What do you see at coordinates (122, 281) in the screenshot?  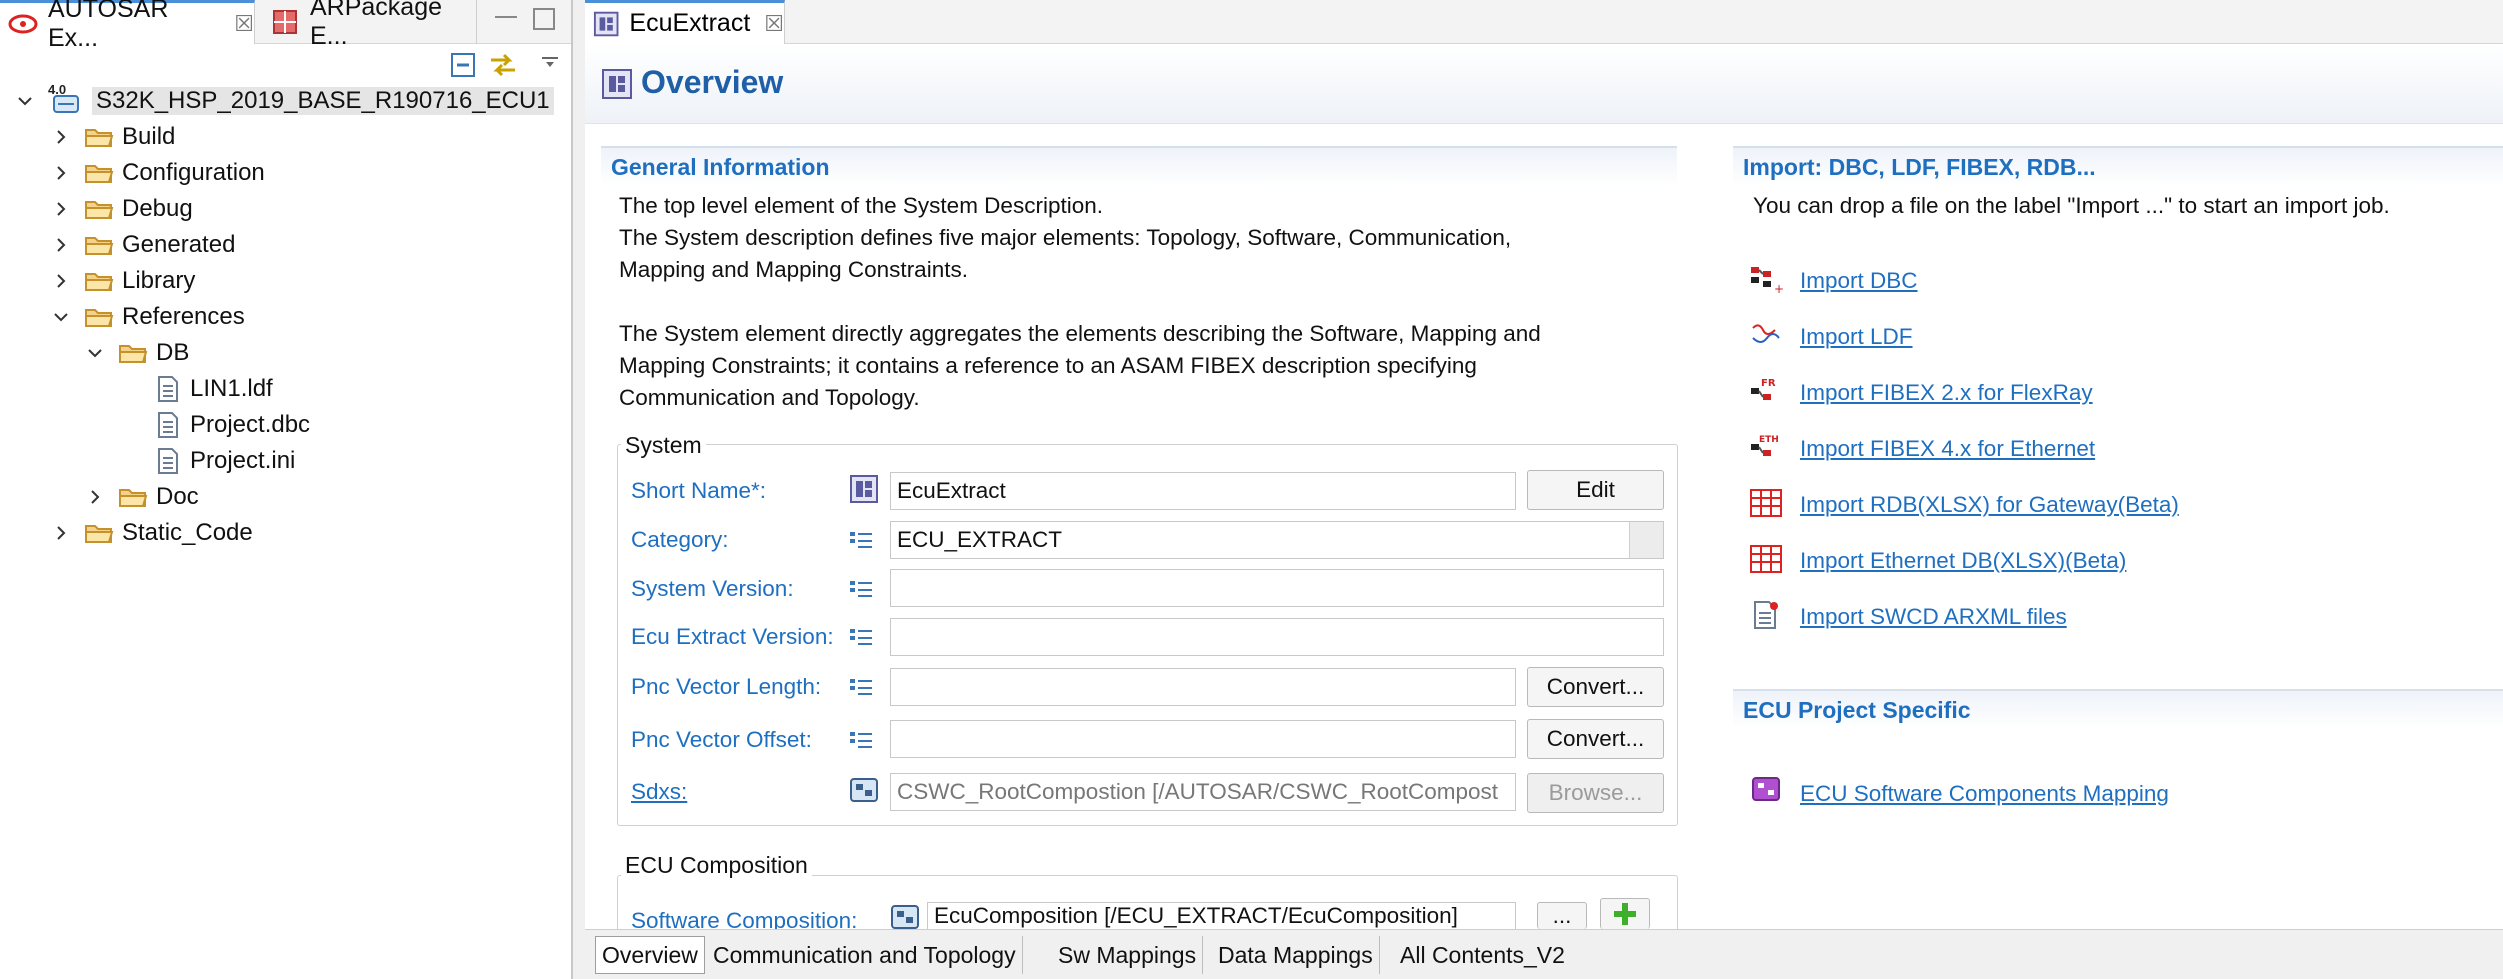 I see `tree-item-library: Library` at bounding box center [122, 281].